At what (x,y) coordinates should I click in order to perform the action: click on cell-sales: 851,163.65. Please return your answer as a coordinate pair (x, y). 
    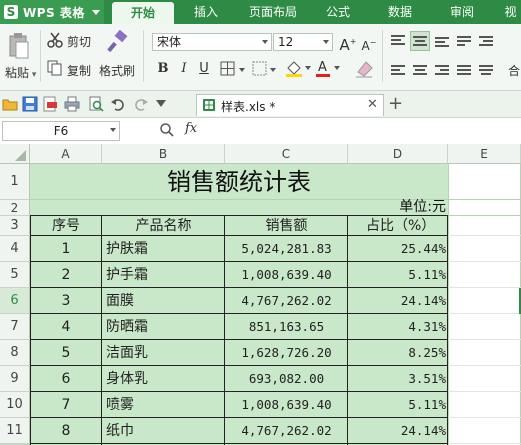
    Looking at the image, I should click on (286, 327).